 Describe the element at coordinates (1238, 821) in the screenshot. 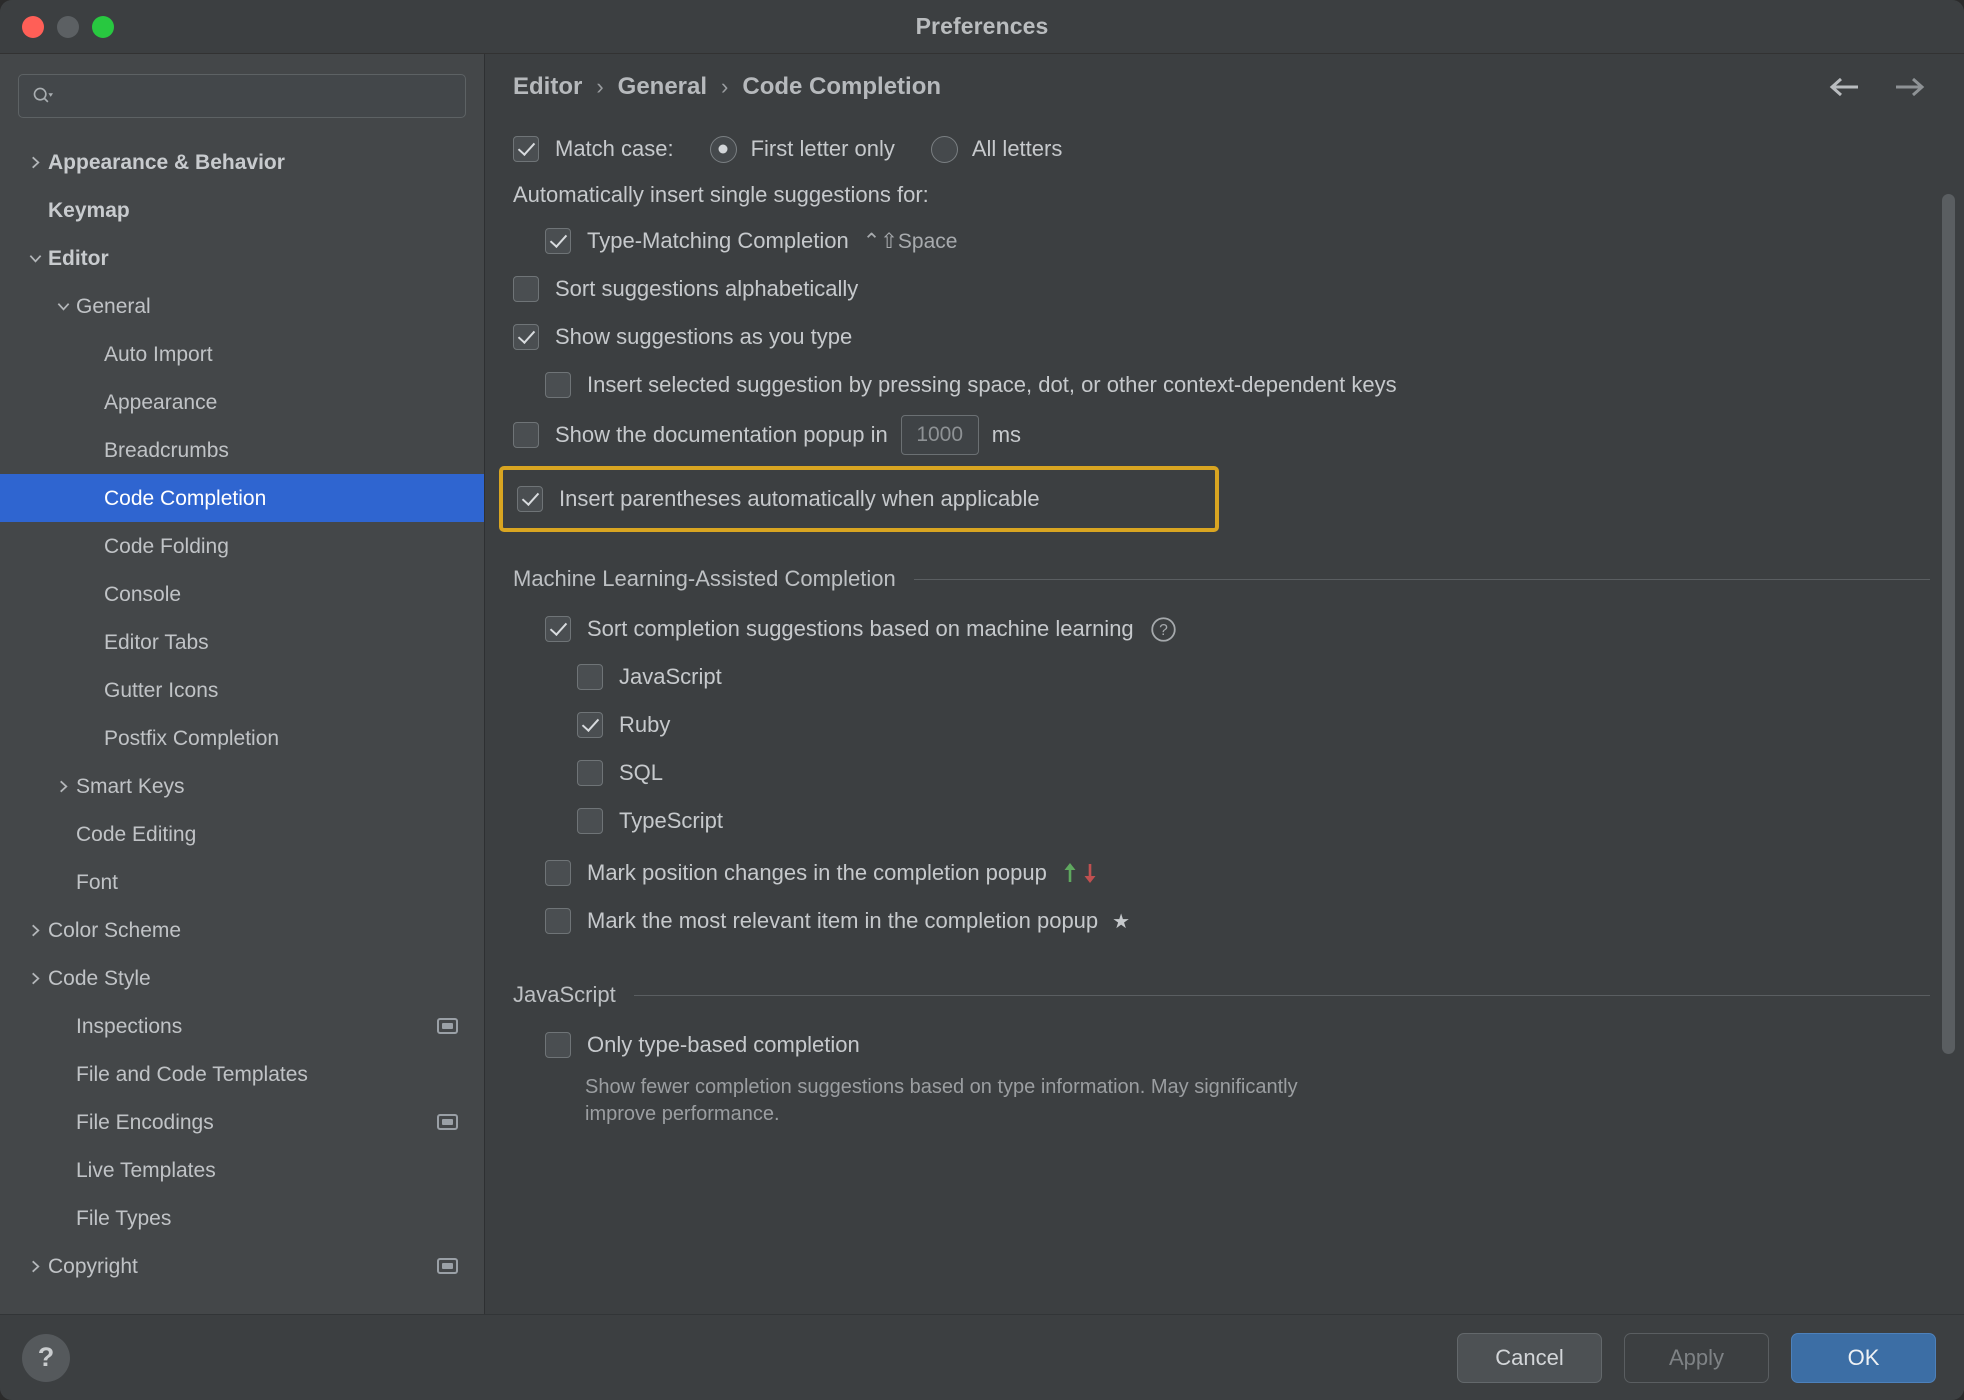

I see `ml-language-row: TypeScript` at that location.